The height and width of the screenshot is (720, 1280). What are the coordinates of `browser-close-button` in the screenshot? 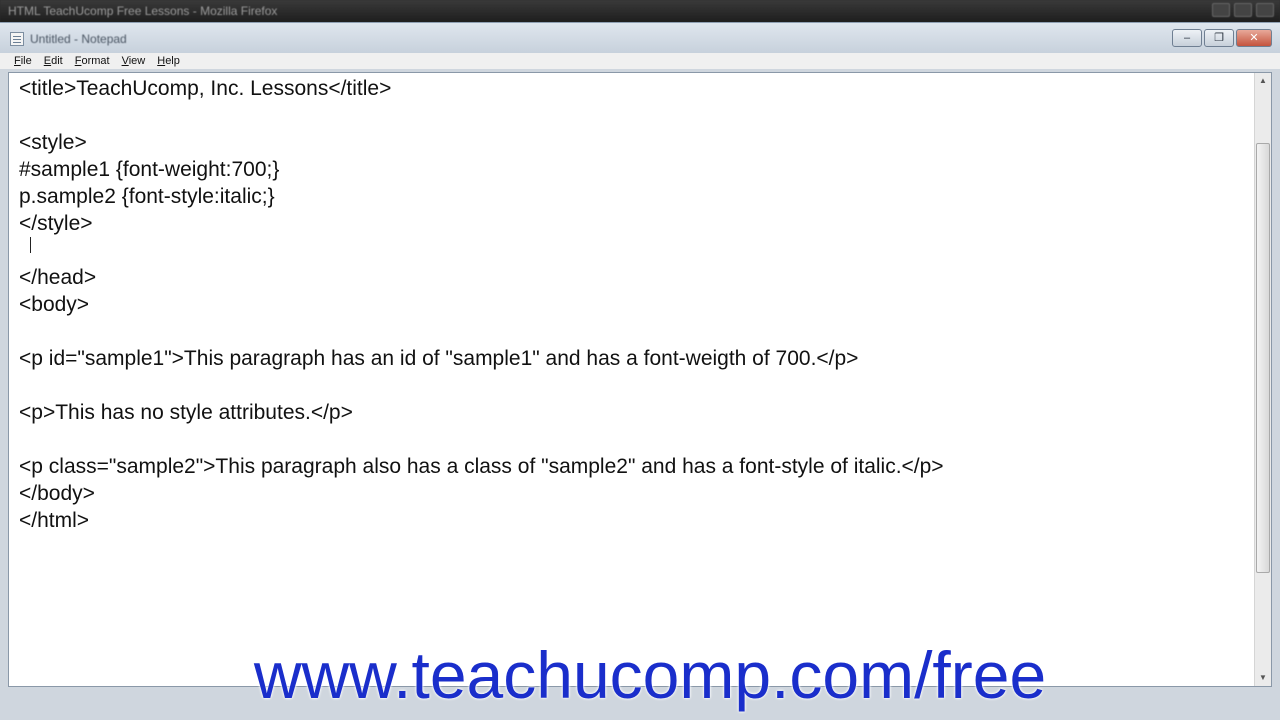 It's located at (1265, 10).